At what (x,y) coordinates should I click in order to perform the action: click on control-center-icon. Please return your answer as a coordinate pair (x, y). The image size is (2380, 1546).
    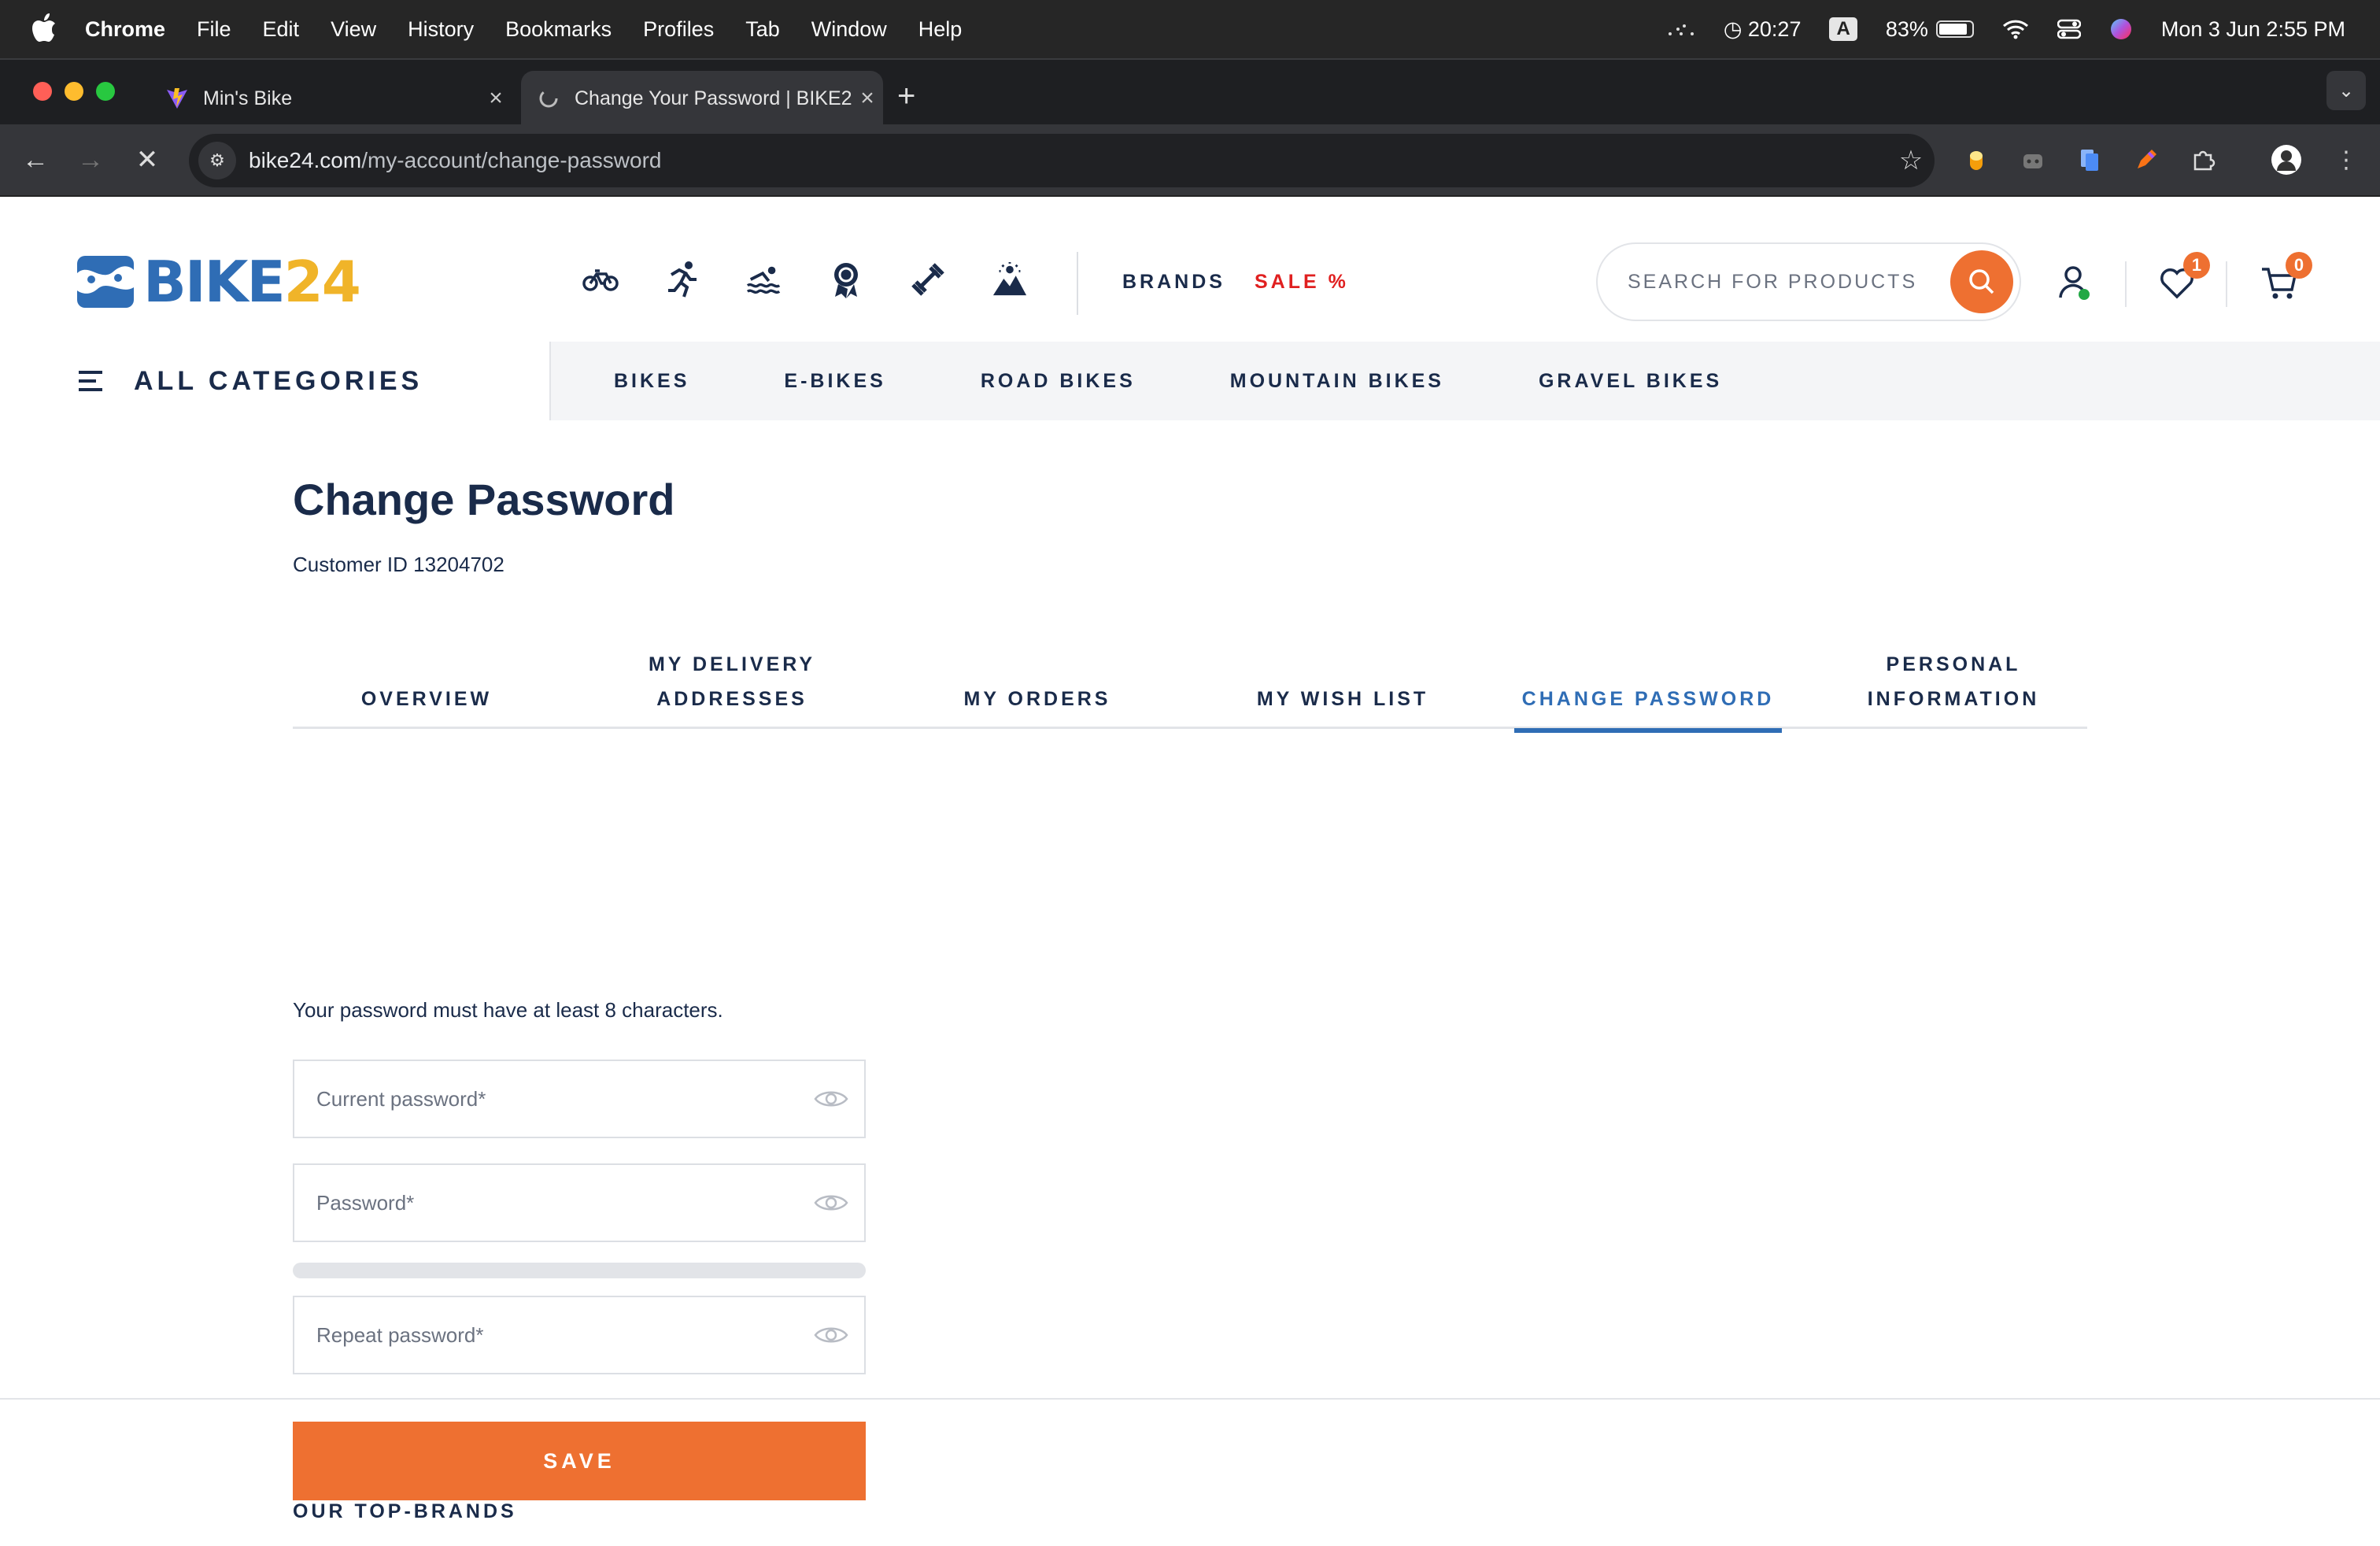
    Looking at the image, I should click on (2069, 29).